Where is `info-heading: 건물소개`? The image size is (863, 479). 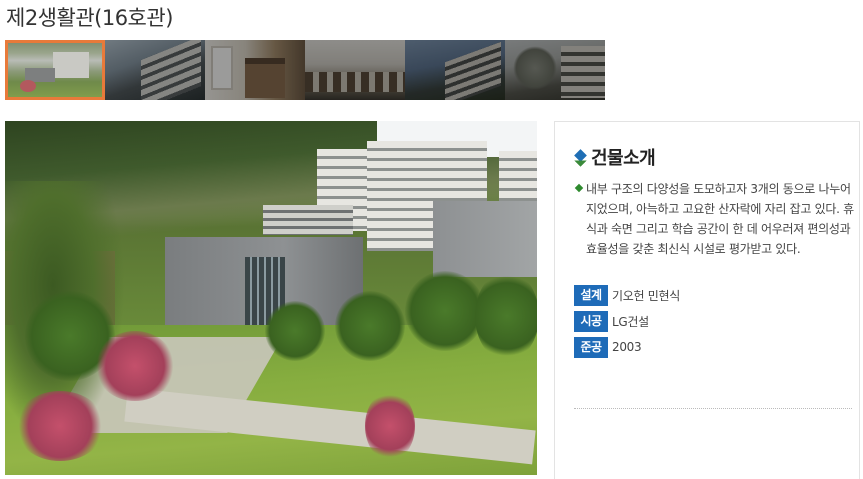
info-heading: 건물소개 is located at coordinates (615, 157).